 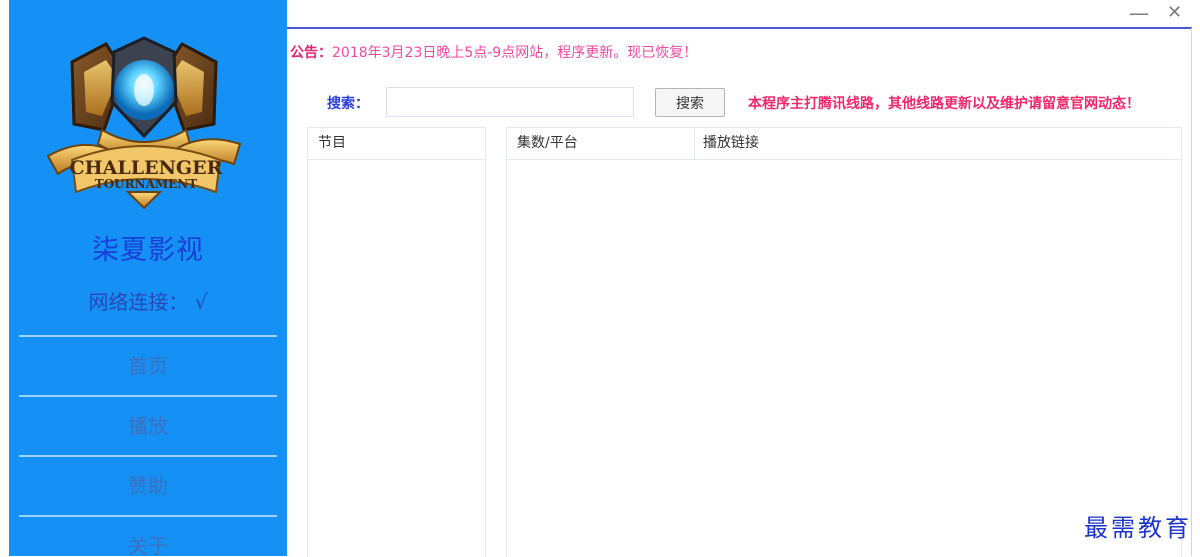 I want to click on title-bar-border, so click(x=739, y=28).